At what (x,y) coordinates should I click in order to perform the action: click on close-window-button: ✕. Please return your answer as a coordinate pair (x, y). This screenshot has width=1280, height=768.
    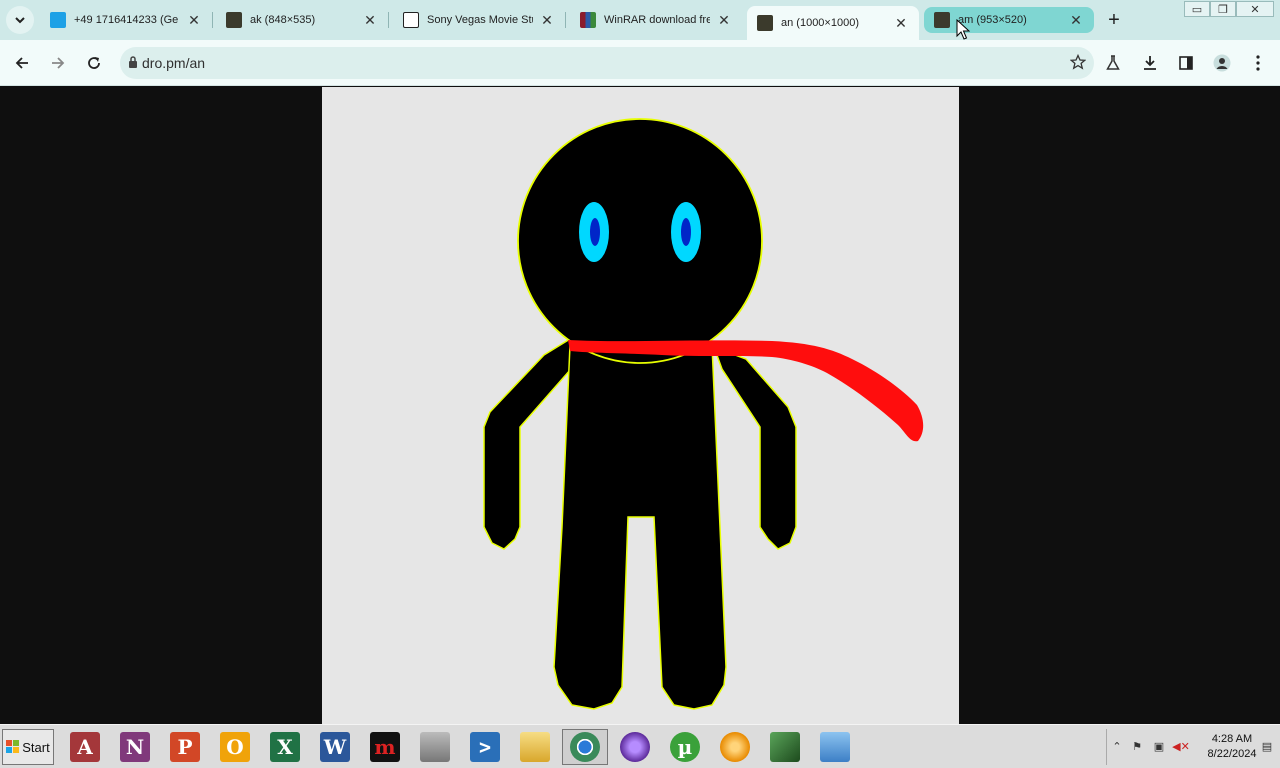
    Looking at the image, I should click on (1255, 9).